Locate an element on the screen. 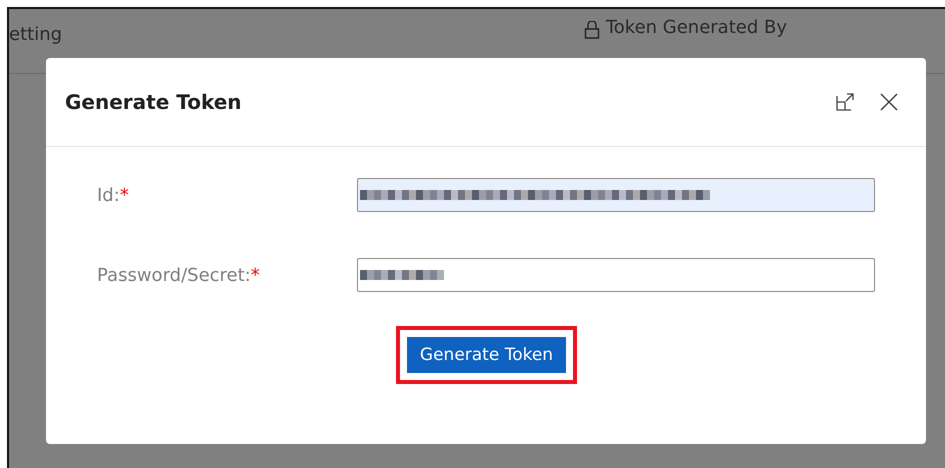  lock-icon is located at coordinates (592, 30).